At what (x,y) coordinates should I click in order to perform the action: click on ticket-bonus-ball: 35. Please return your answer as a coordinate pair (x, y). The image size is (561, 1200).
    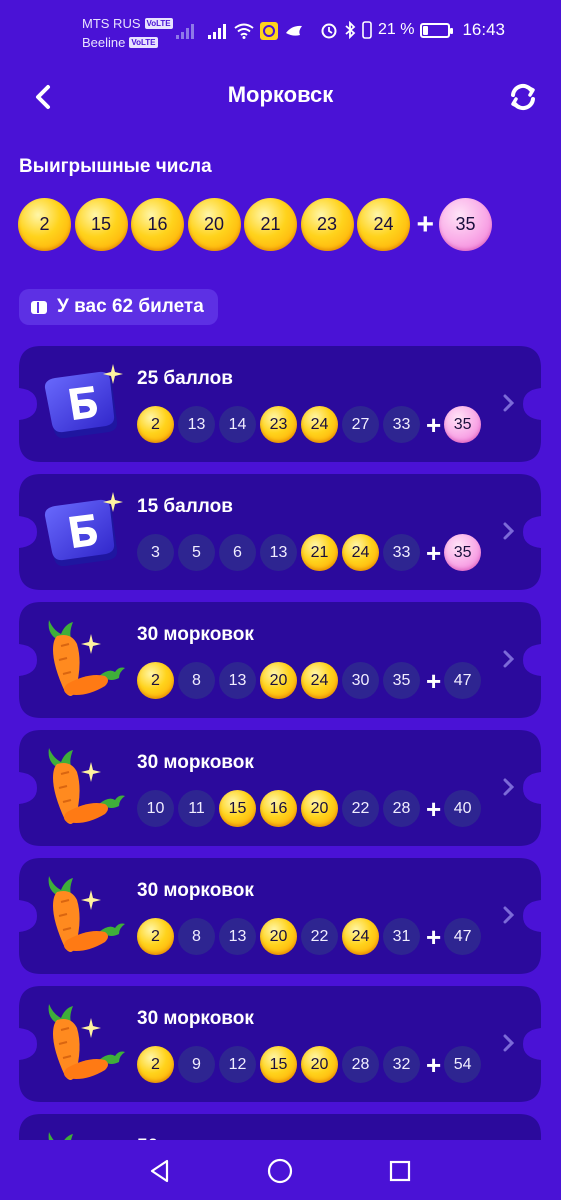
    Looking at the image, I should click on (463, 424).